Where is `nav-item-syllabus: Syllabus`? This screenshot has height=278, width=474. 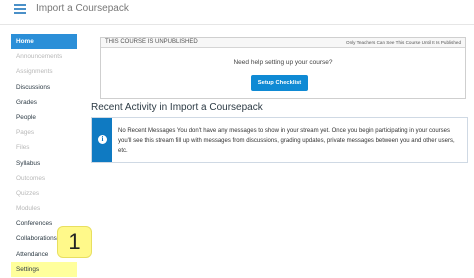
nav-item-syllabus: Syllabus is located at coordinates (44, 163).